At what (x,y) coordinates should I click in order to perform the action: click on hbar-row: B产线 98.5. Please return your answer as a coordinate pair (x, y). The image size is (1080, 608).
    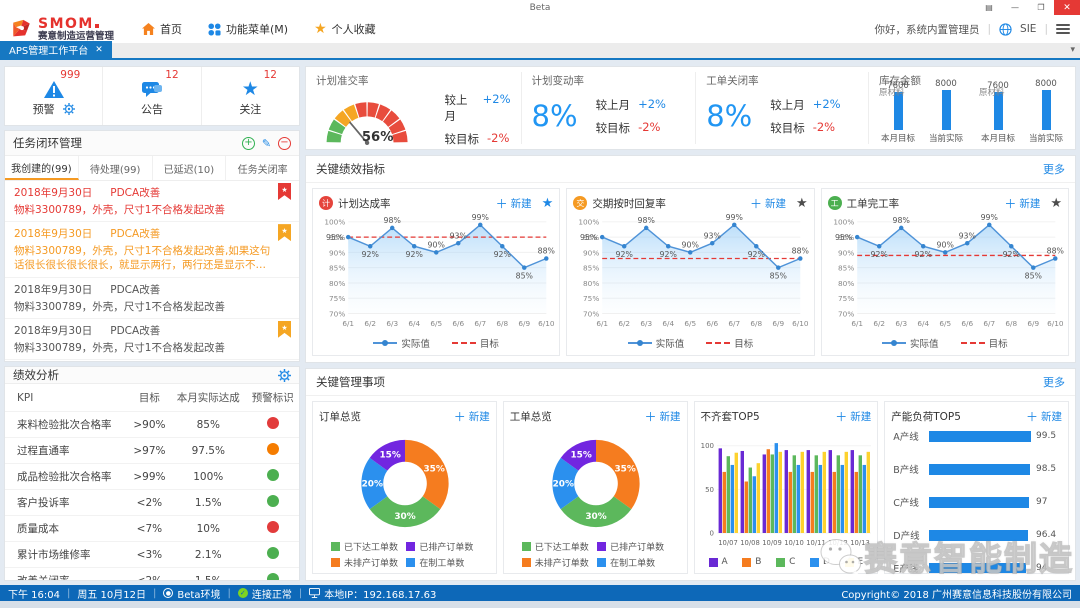
    Looking at the image, I should click on (976, 469).